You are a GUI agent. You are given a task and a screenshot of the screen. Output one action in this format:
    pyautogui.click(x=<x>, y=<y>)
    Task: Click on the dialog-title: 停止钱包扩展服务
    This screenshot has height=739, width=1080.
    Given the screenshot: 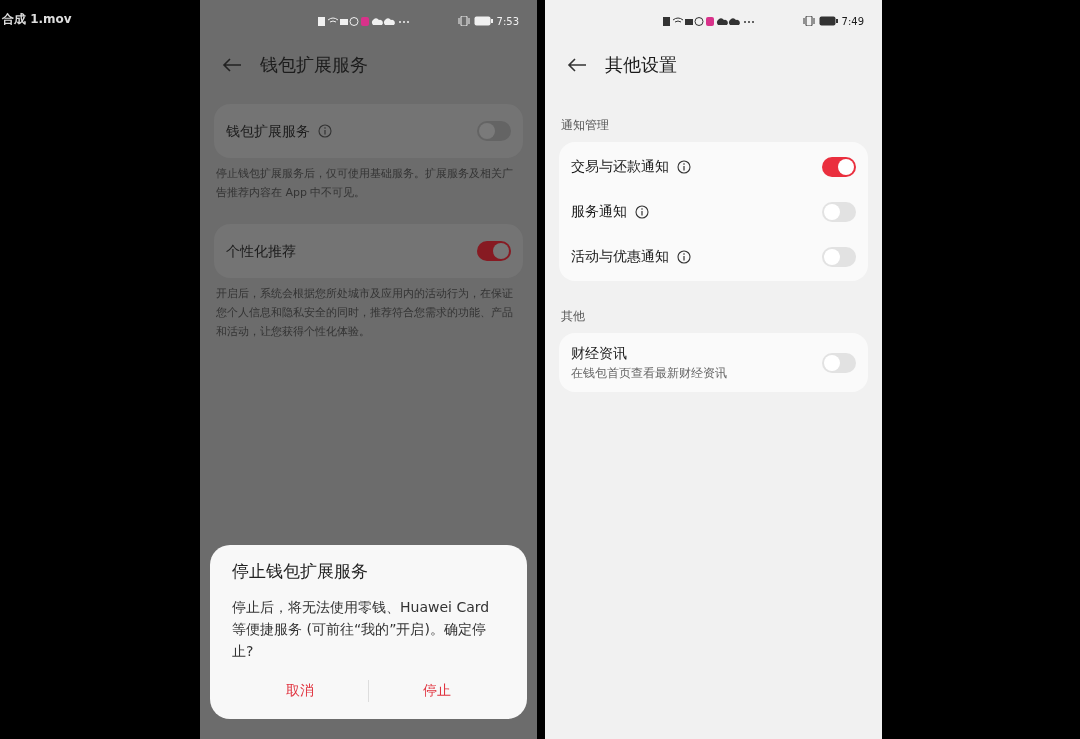 What is the action you would take?
    pyautogui.click(x=300, y=571)
    